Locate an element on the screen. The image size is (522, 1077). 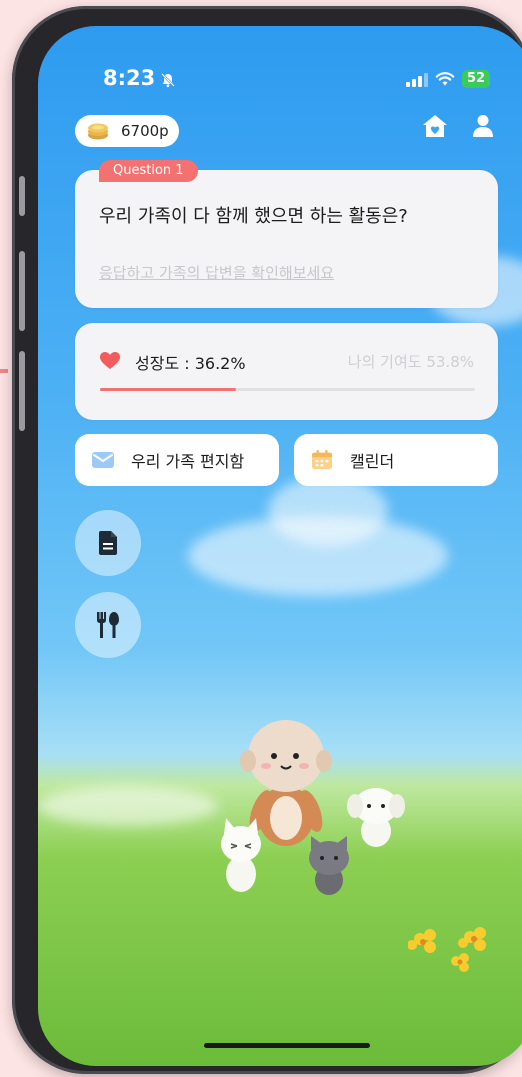
points-chip: 6700p is located at coordinates (127, 131).